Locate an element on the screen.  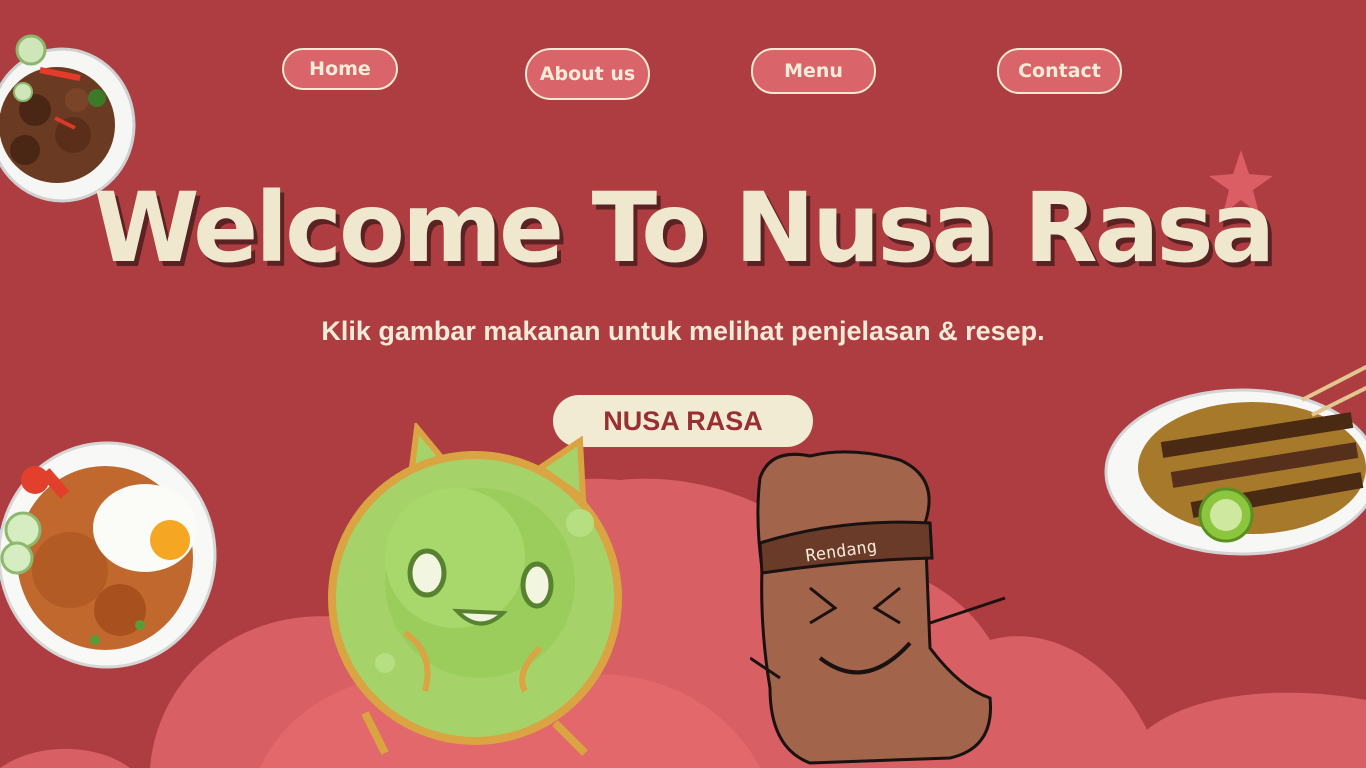
rendang-mascot-character: Rendang is located at coordinates (878, 607).